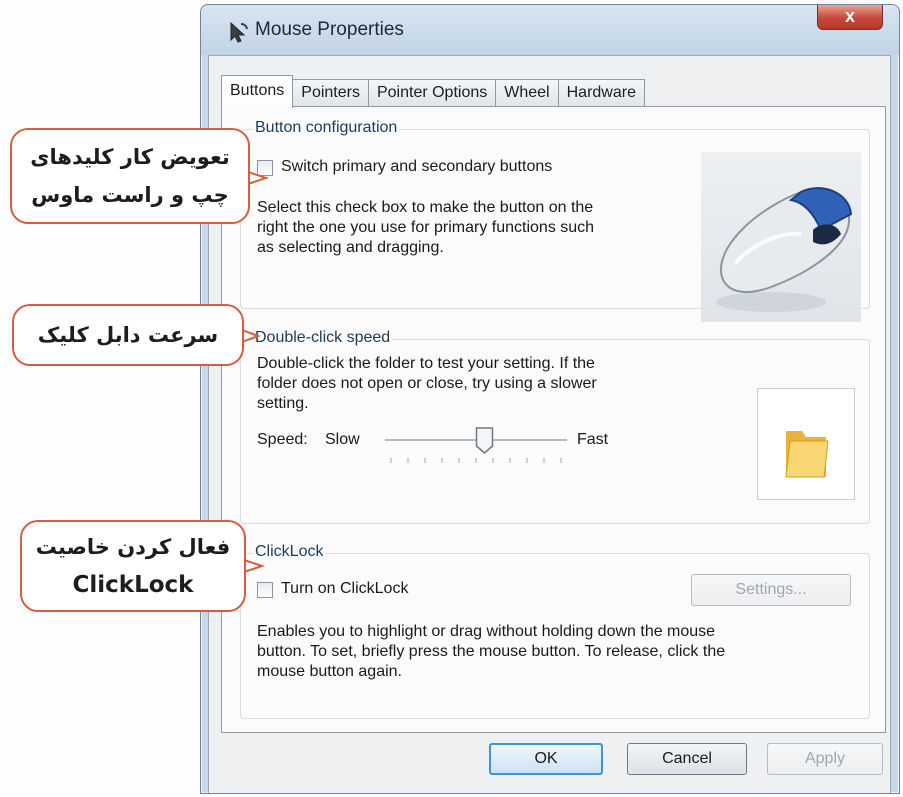 The height and width of the screenshot is (797, 903). Describe the element at coordinates (257, 91) in the screenshot. I see `tab-buttons: Buttons` at that location.